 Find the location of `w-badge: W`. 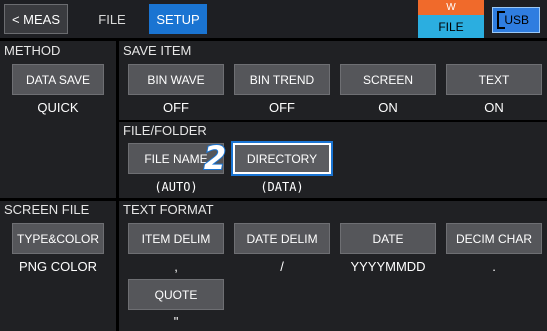

w-badge: W is located at coordinates (451, 7).